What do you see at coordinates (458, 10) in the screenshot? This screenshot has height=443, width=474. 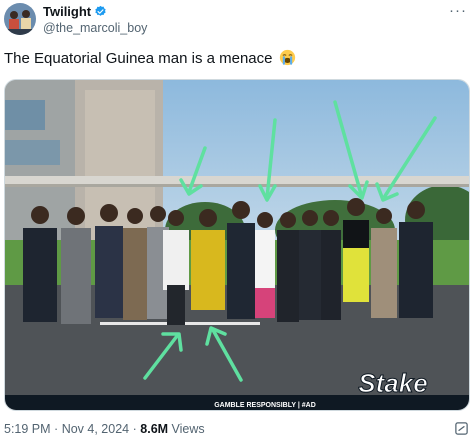 I see `more-options-icon: ···` at bounding box center [458, 10].